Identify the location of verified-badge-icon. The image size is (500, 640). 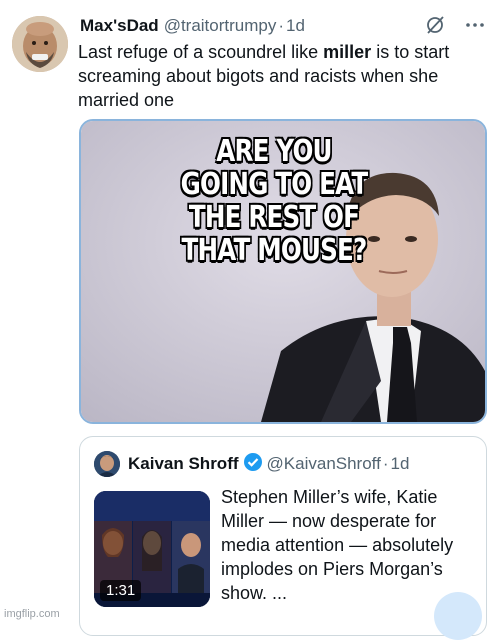
(253, 464).